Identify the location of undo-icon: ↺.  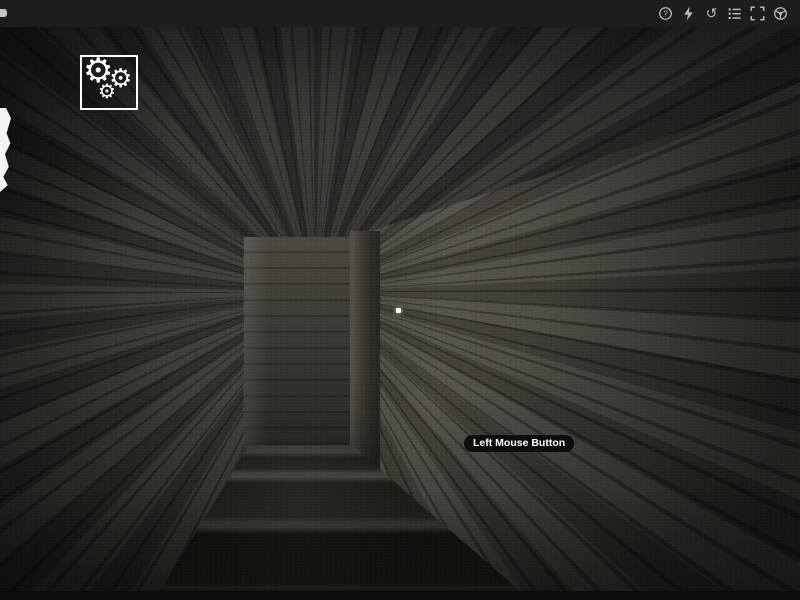
(711, 13).